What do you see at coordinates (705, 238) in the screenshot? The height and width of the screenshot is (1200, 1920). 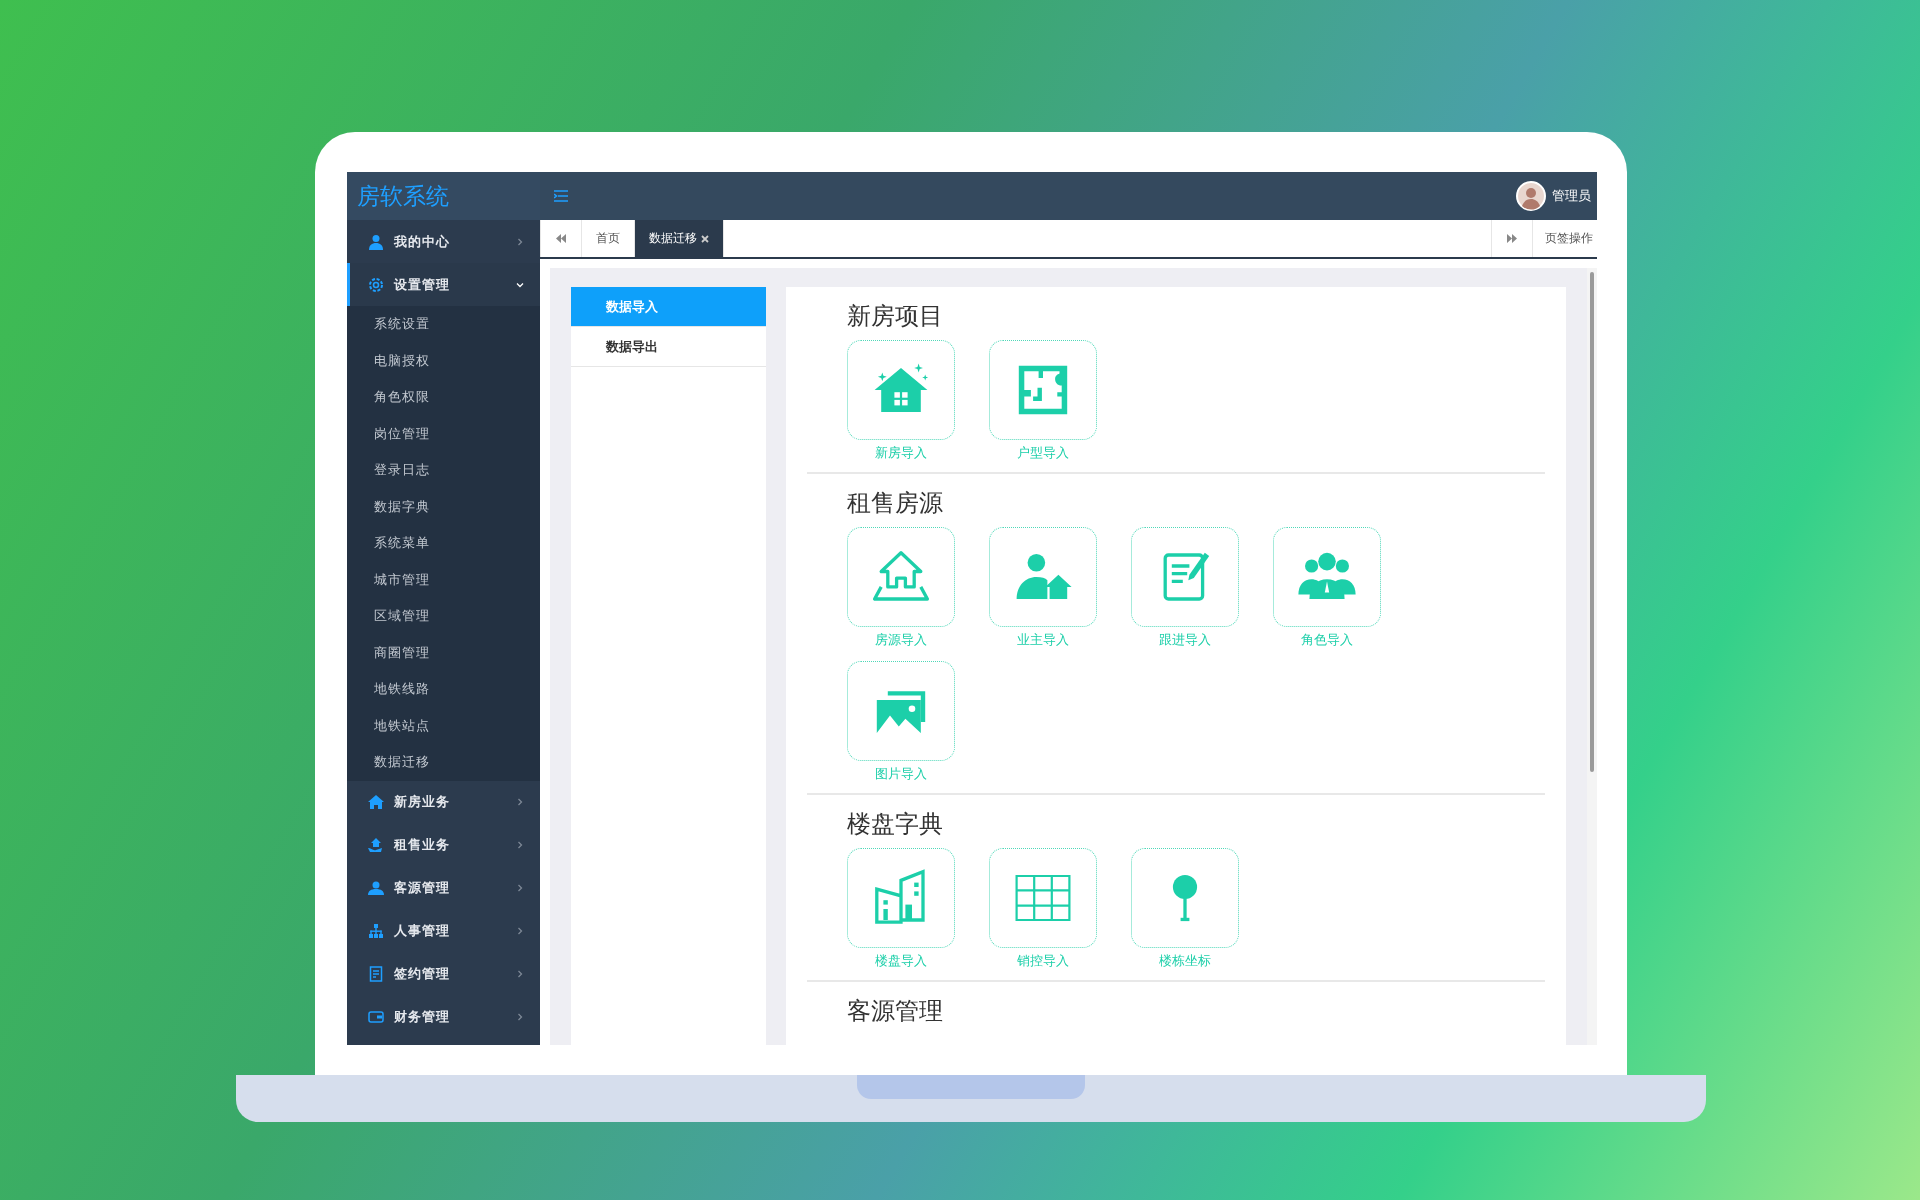 I see `close-icon` at bounding box center [705, 238].